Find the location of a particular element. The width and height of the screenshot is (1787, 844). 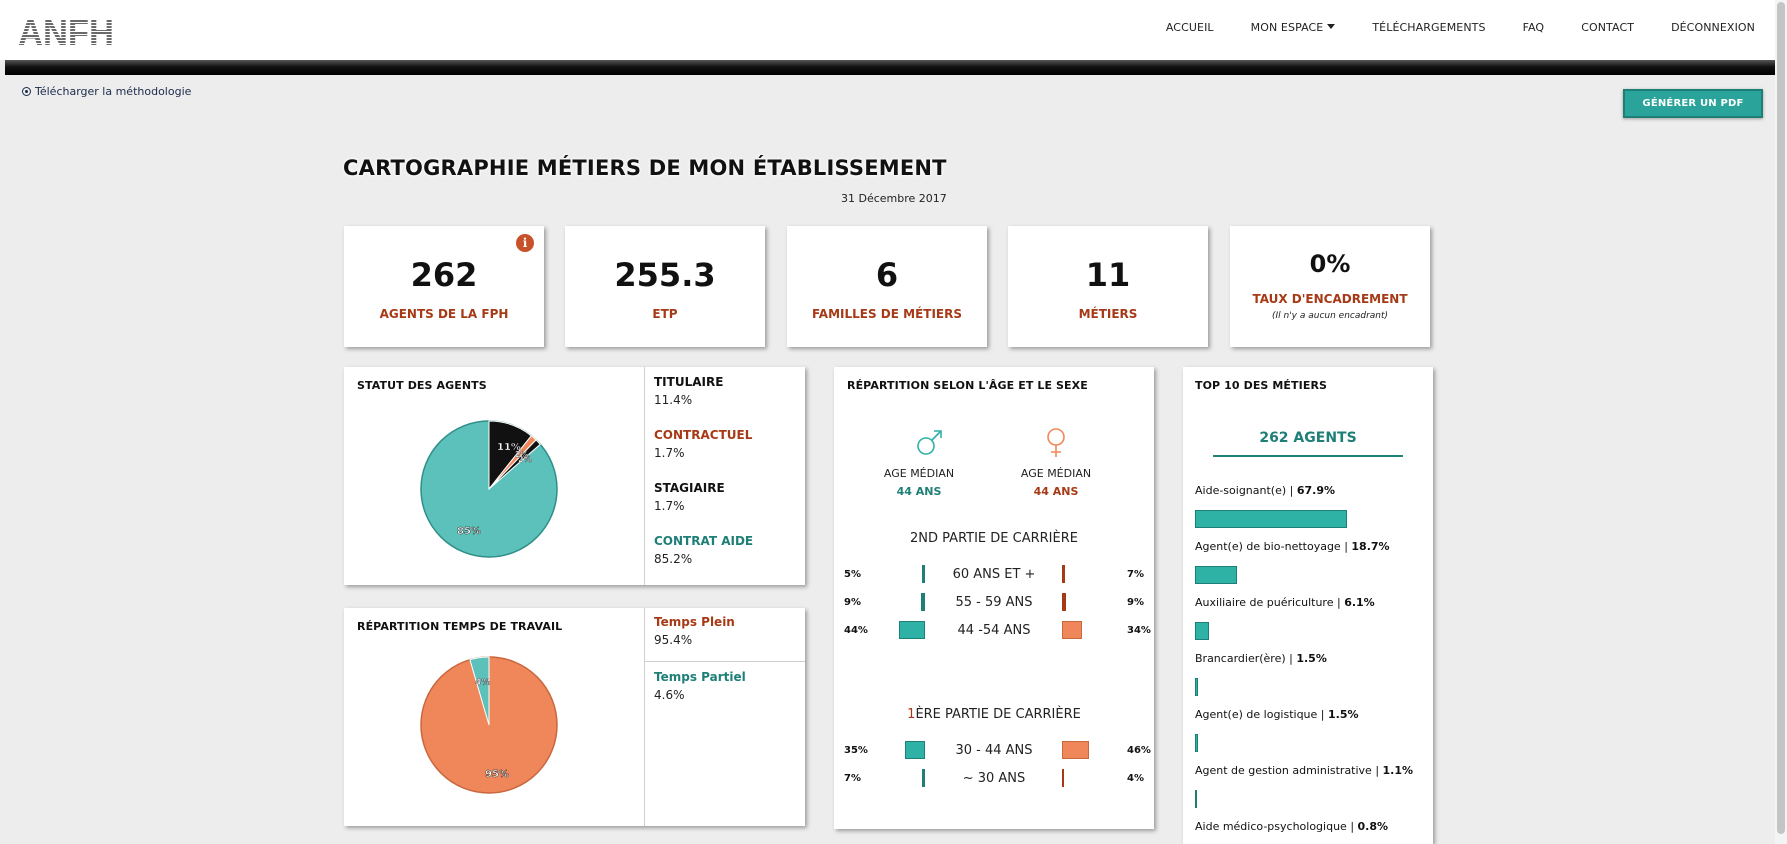

job-name: Brancardier(ère) is located at coordinates (1240, 658).